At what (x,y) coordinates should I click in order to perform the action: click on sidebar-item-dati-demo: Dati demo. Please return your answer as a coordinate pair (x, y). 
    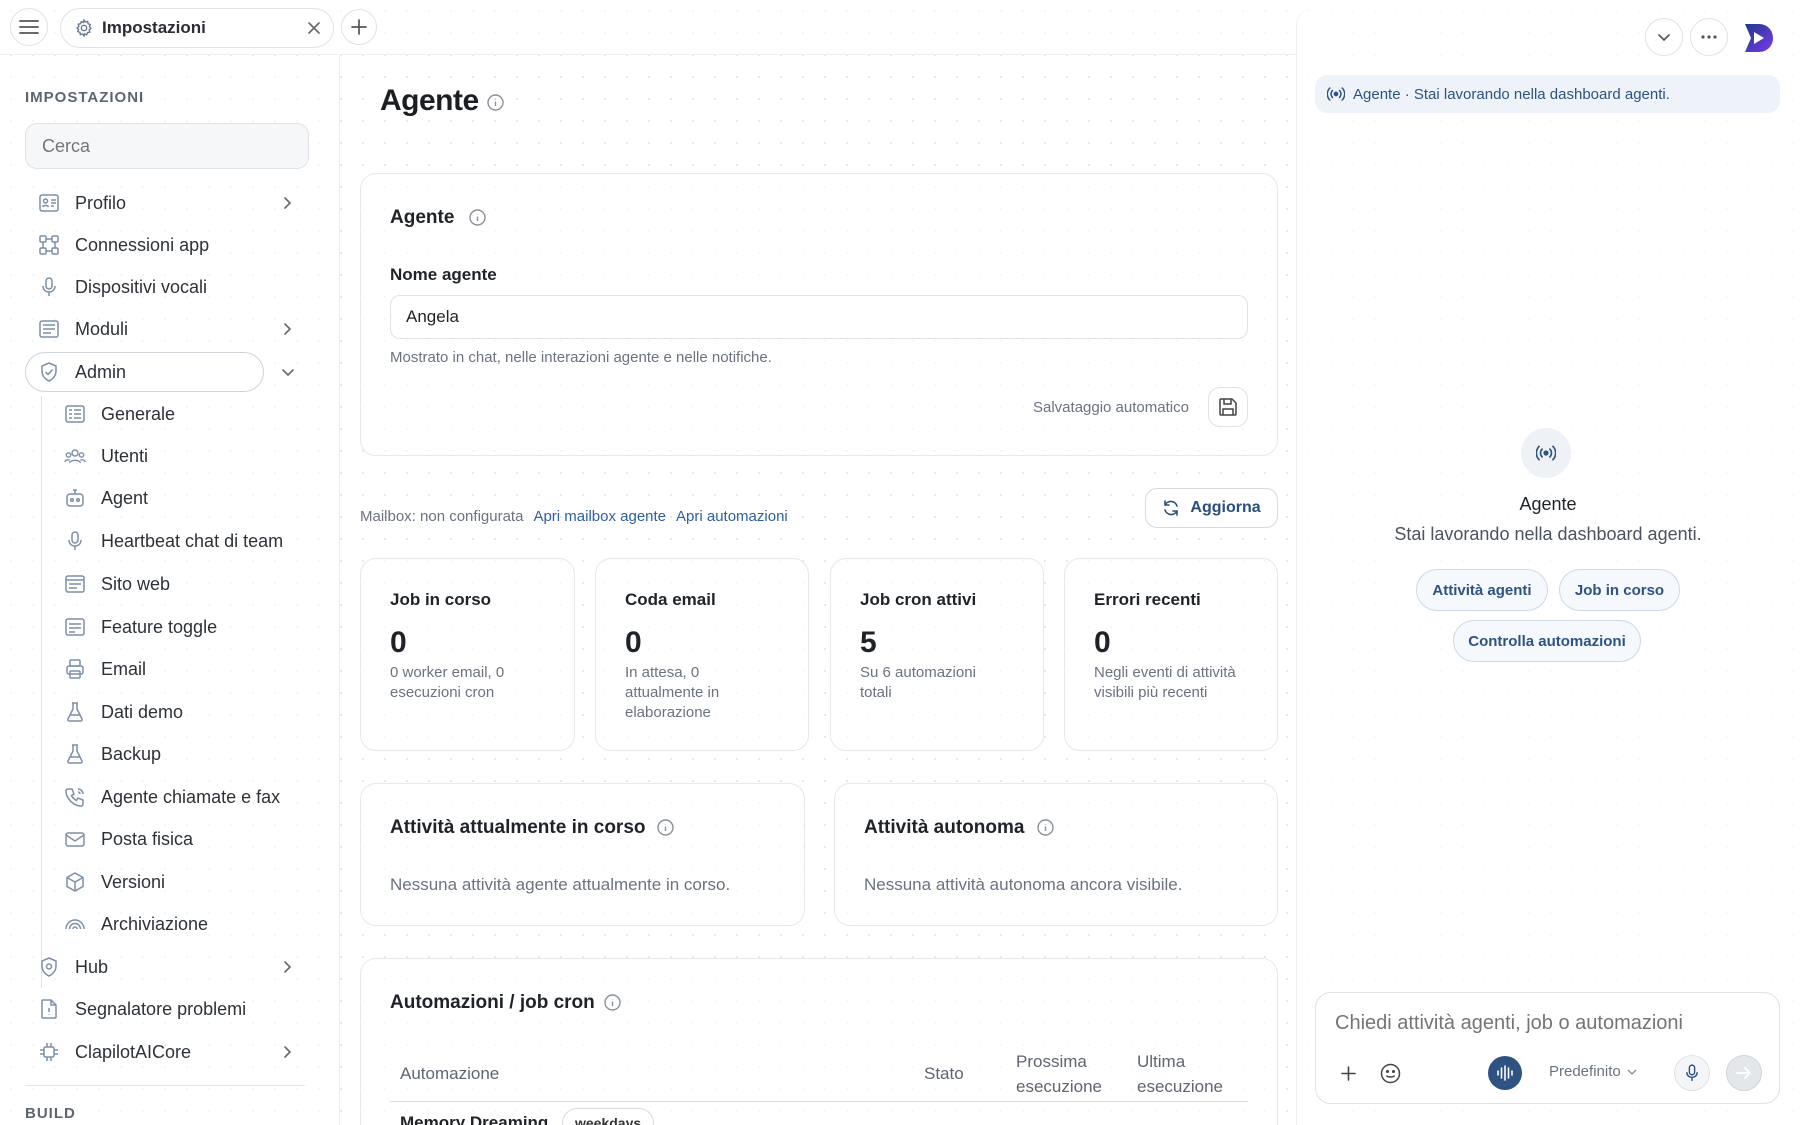
    Looking at the image, I should click on (104, 712).